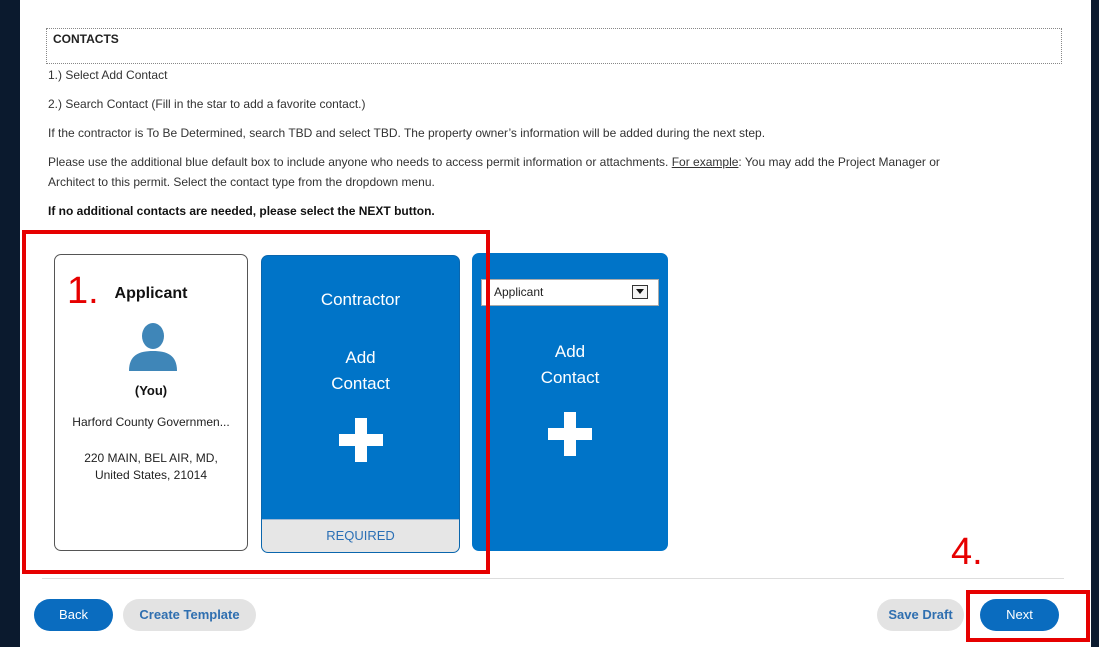  What do you see at coordinates (705, 162) in the screenshot?
I see `instruction-example-link: For example` at bounding box center [705, 162].